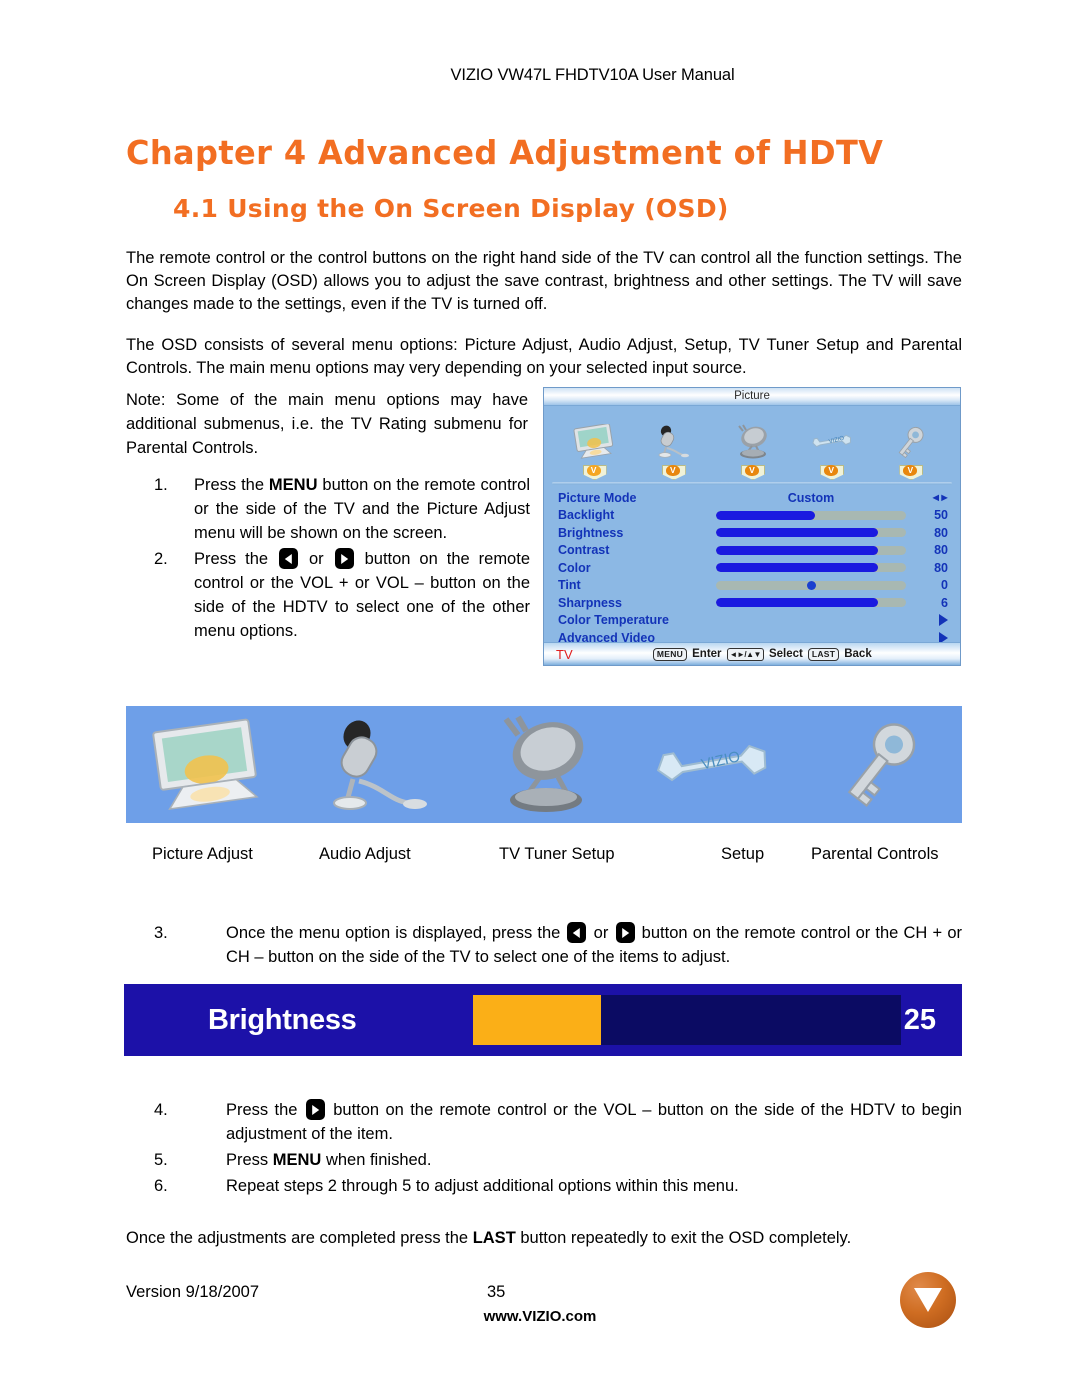 Image resolution: width=1080 pixels, height=1397 pixels. What do you see at coordinates (601, 933) in the screenshot?
I see `step-3-seg2: or` at bounding box center [601, 933].